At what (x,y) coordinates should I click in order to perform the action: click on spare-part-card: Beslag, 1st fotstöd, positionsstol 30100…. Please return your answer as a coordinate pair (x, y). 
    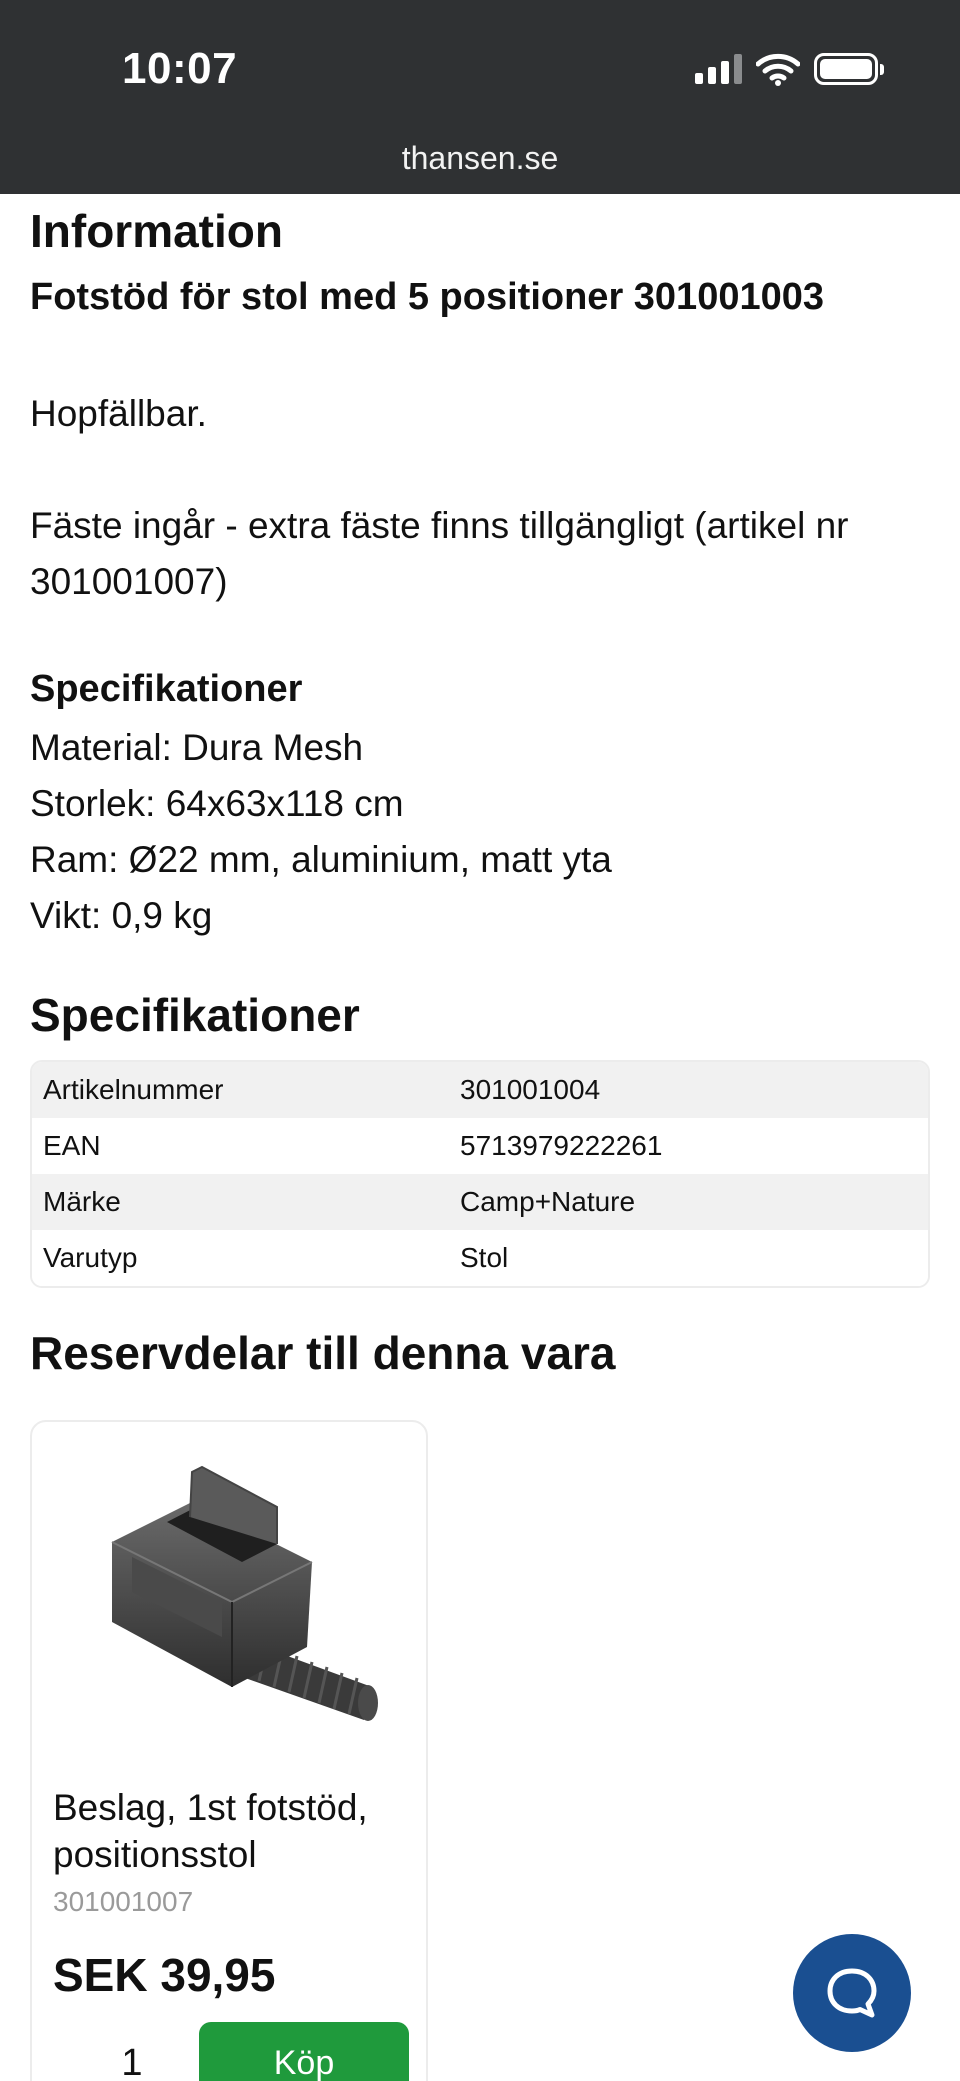
    Looking at the image, I should click on (229, 1750).